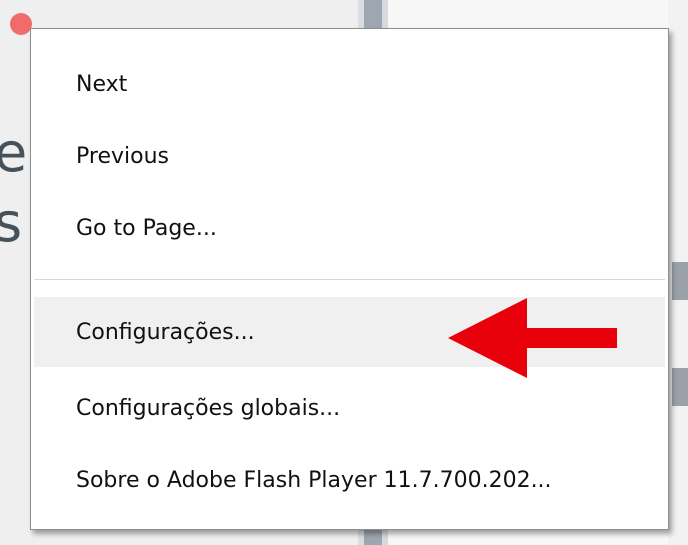 The width and height of the screenshot is (688, 545). I want to click on menu-separator, so click(349, 279).